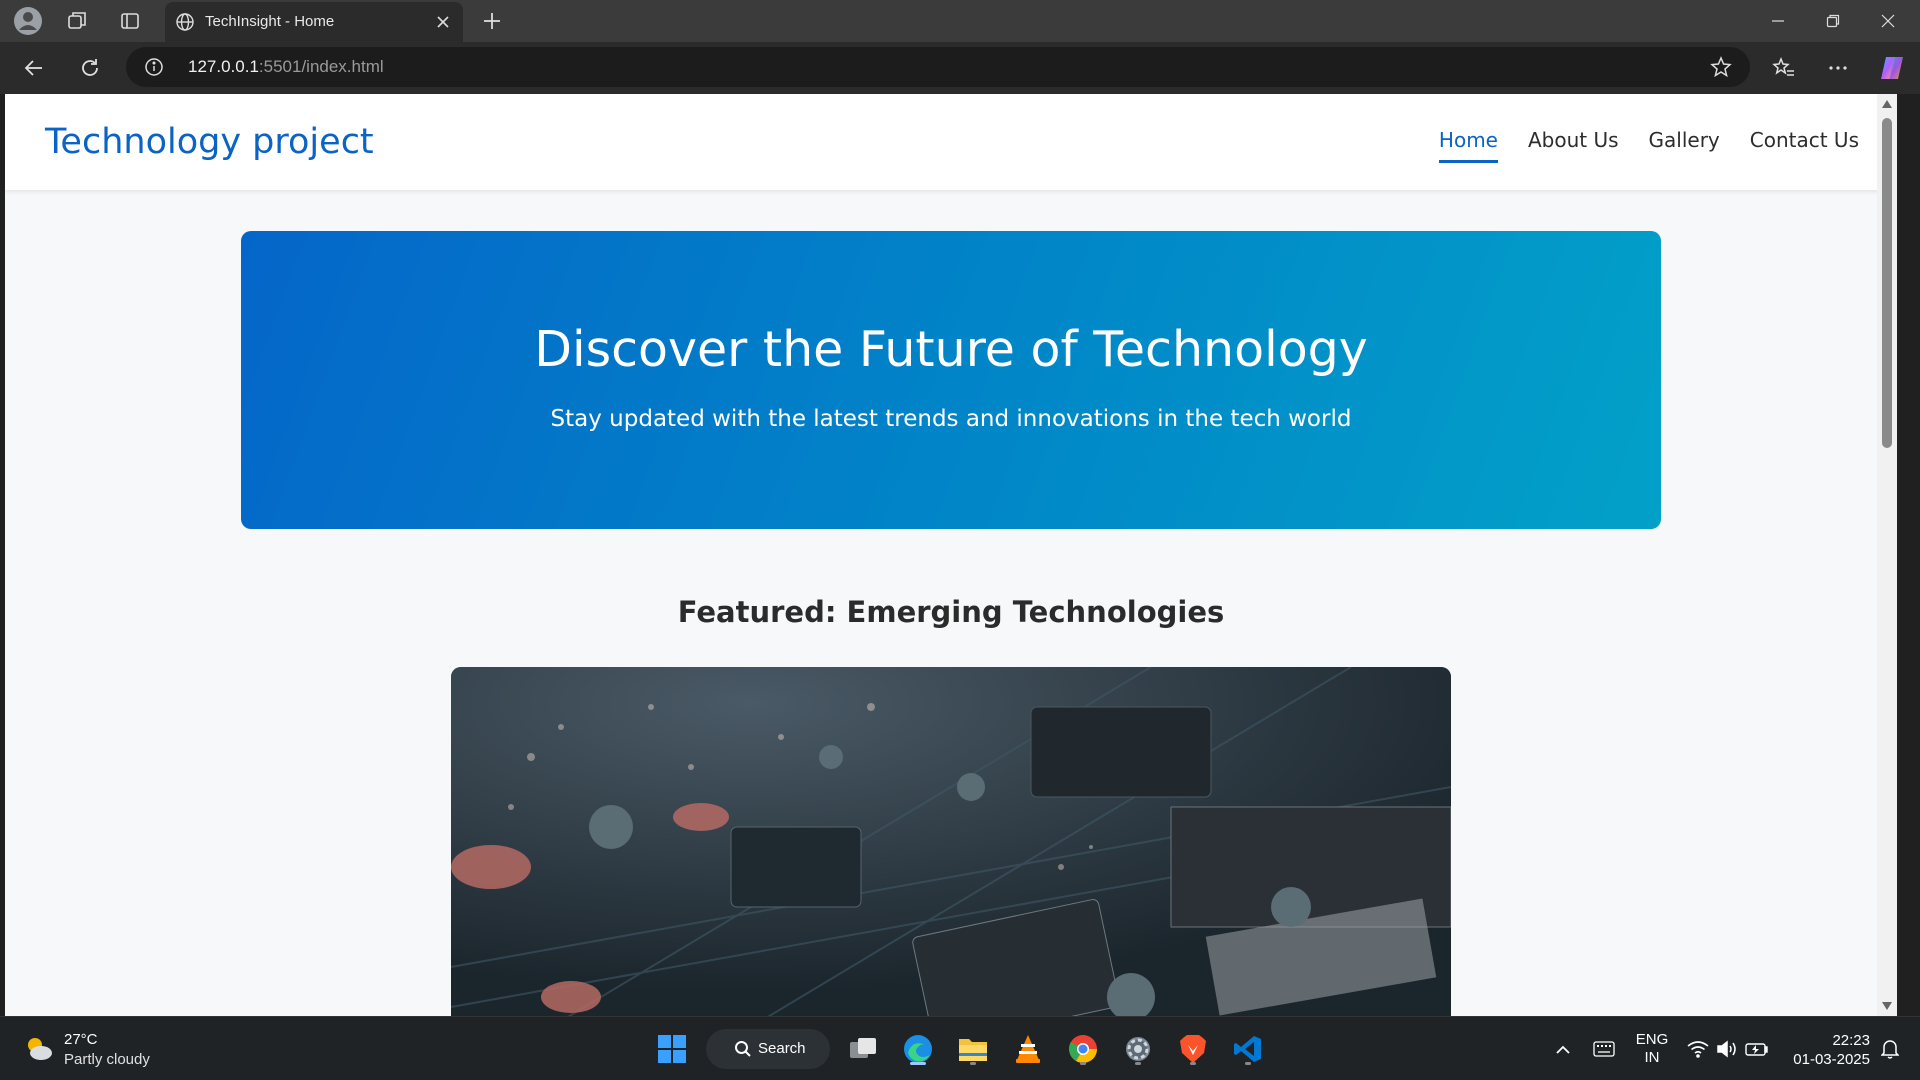 This screenshot has height=1080, width=1920. What do you see at coordinates (443, 22) in the screenshot?
I see `close-tab-icon` at bounding box center [443, 22].